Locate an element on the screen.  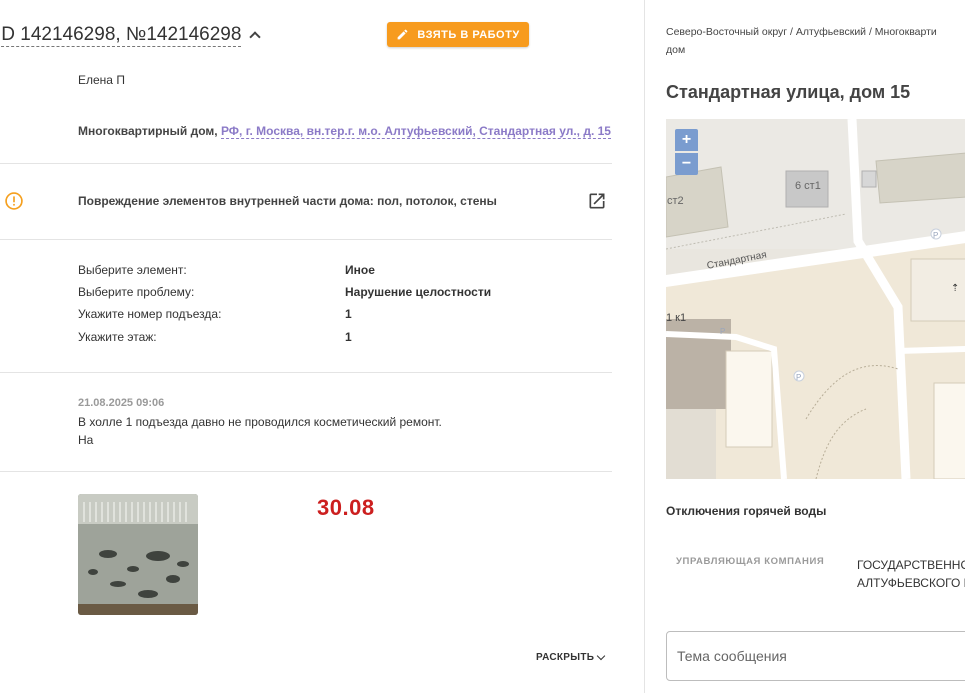
param-value-problem: Нарушение целостности is located at coordinates (418, 292).